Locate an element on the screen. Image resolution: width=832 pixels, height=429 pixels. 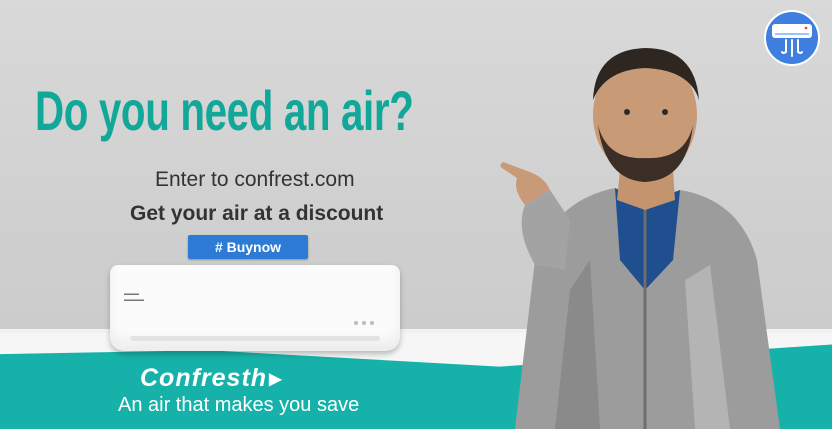
headline: Do you need an air? is located at coordinates (224, 110).